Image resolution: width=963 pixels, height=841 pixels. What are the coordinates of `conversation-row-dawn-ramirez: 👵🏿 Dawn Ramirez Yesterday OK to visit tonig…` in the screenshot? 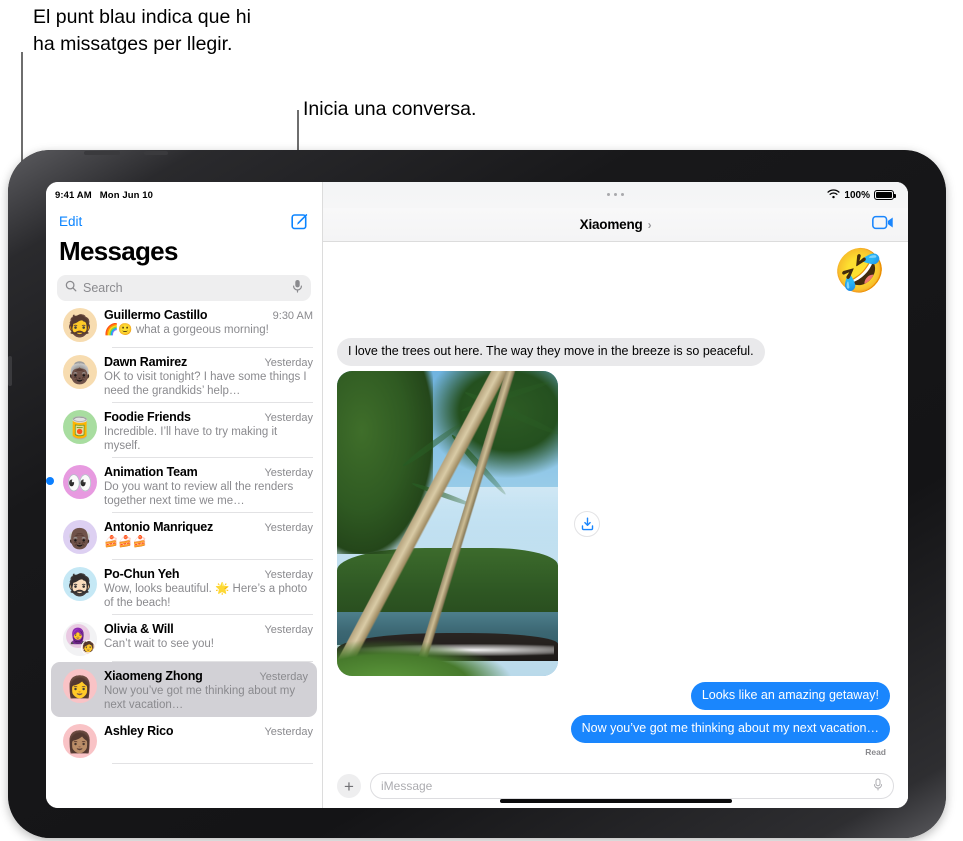 It's located at (184, 375).